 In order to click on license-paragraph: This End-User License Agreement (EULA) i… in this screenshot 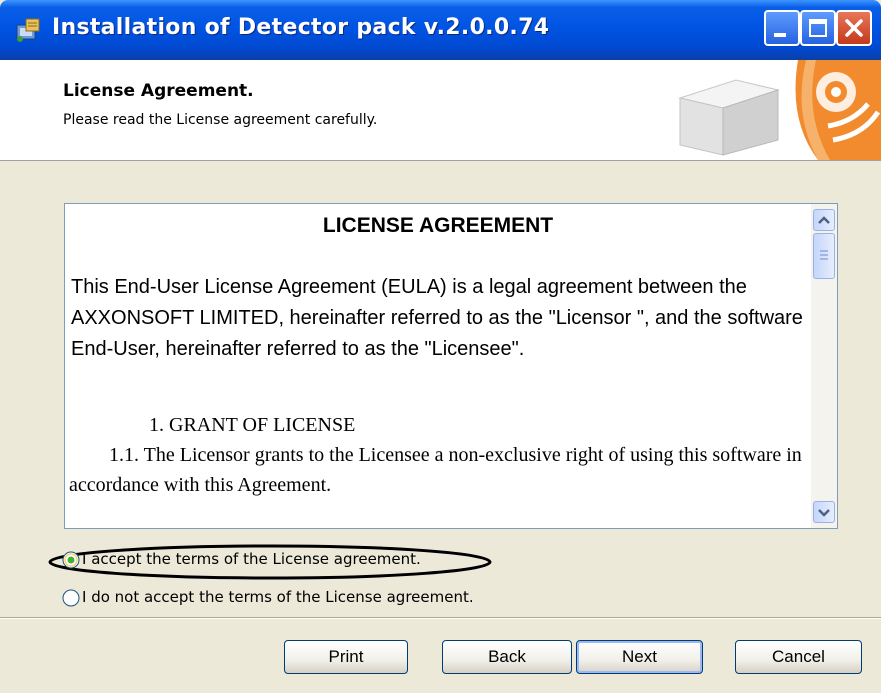, I will do `click(437, 318)`.